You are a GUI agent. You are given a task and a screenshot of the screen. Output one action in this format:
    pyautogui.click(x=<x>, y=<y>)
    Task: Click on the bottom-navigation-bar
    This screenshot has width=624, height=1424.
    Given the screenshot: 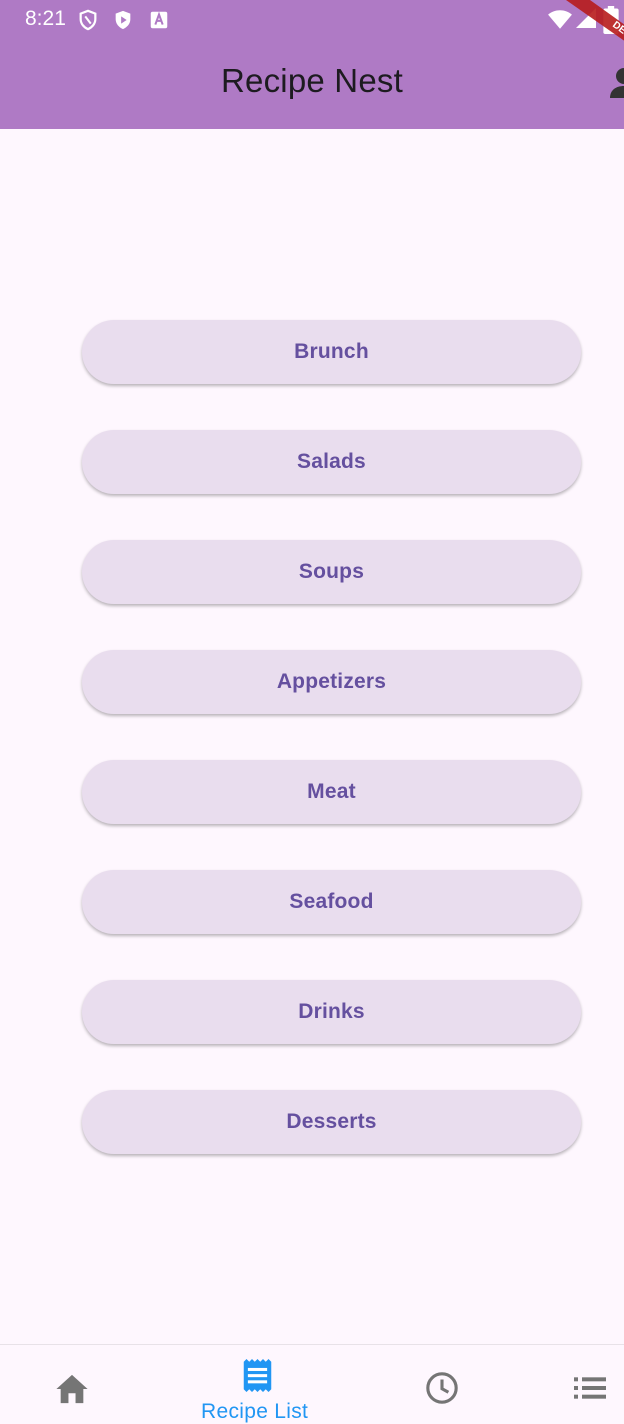 What is the action you would take?
    pyautogui.click(x=312, y=1383)
    